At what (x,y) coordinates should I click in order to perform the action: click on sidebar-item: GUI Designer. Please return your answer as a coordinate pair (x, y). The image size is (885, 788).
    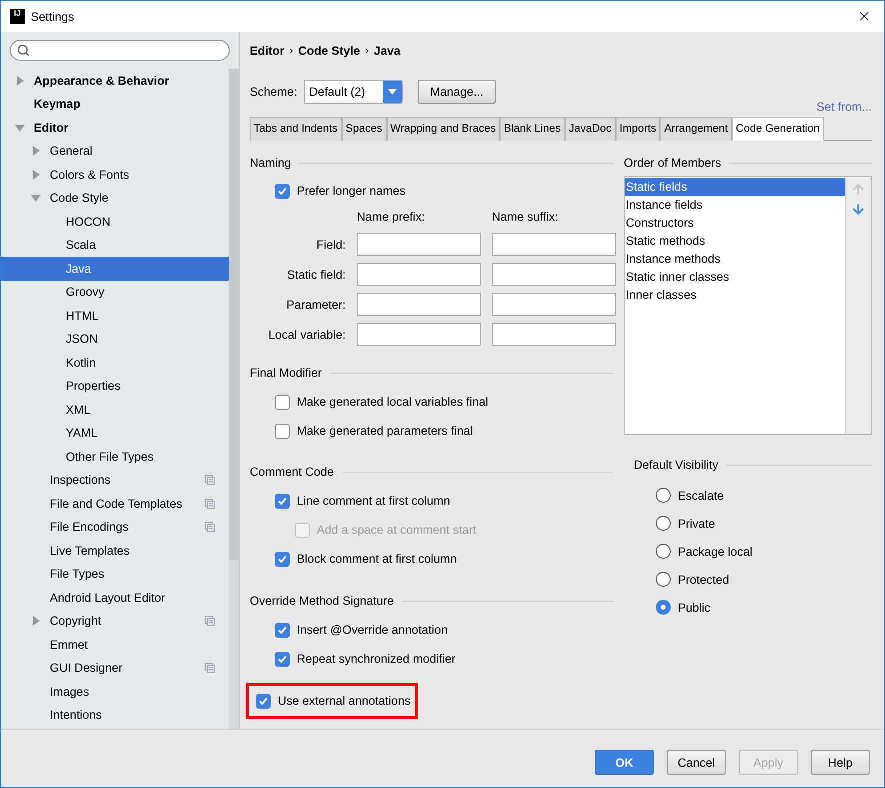
    Looking at the image, I should click on (115, 668).